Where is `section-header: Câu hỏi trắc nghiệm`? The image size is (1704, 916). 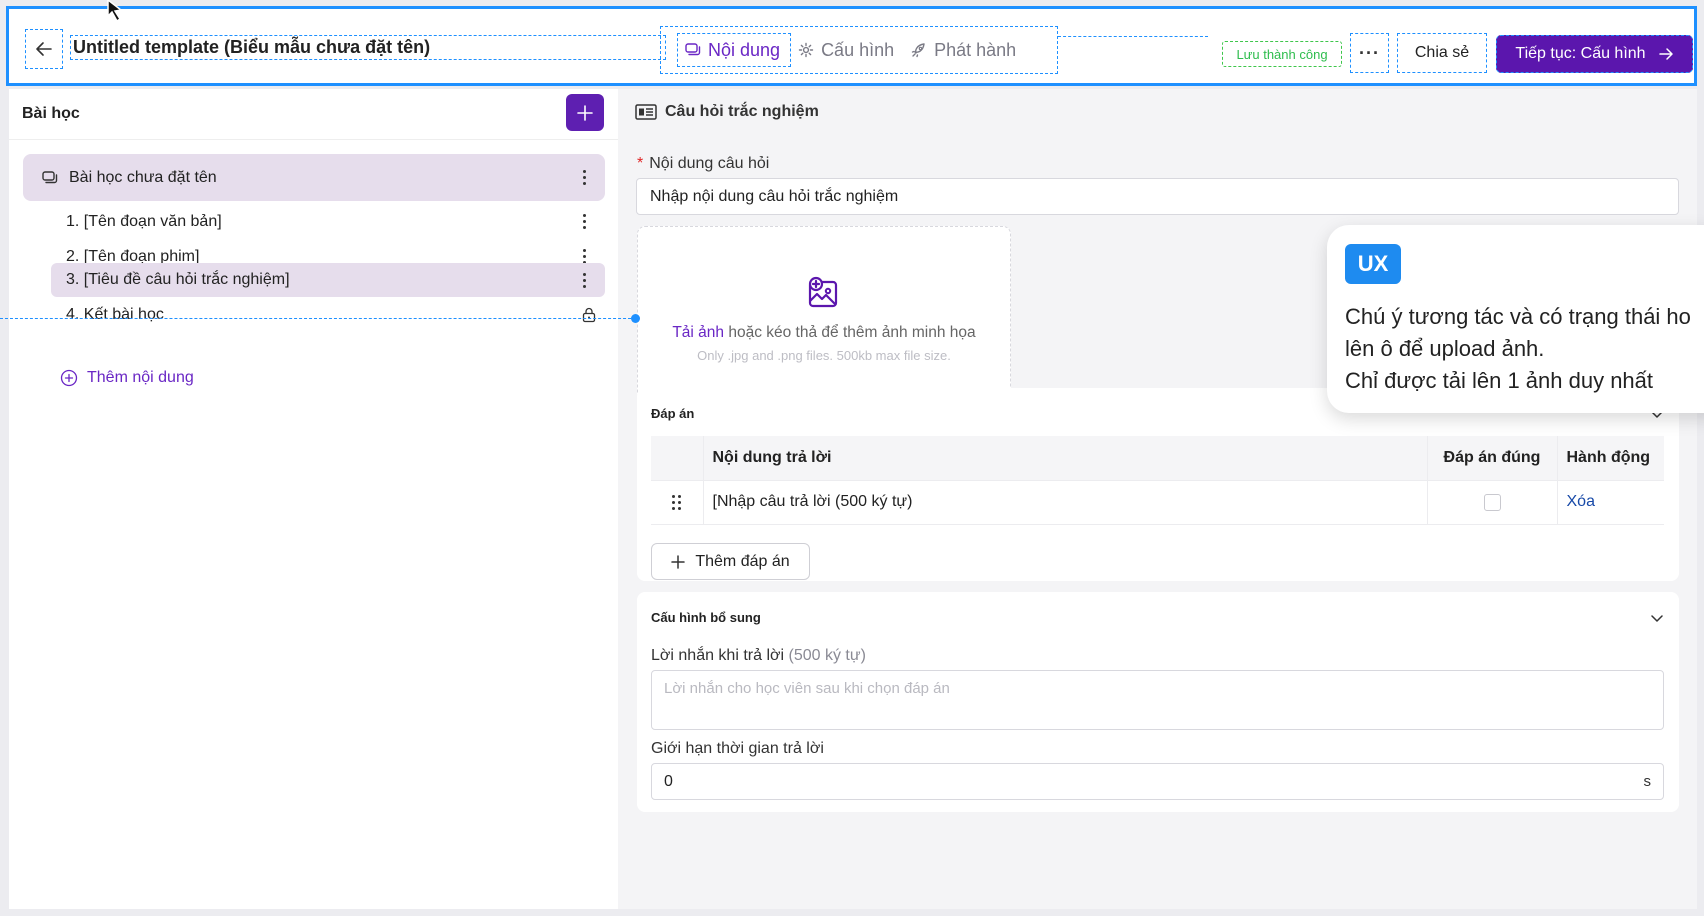 section-header: Câu hỏi trắc nghiệm is located at coordinates (727, 112).